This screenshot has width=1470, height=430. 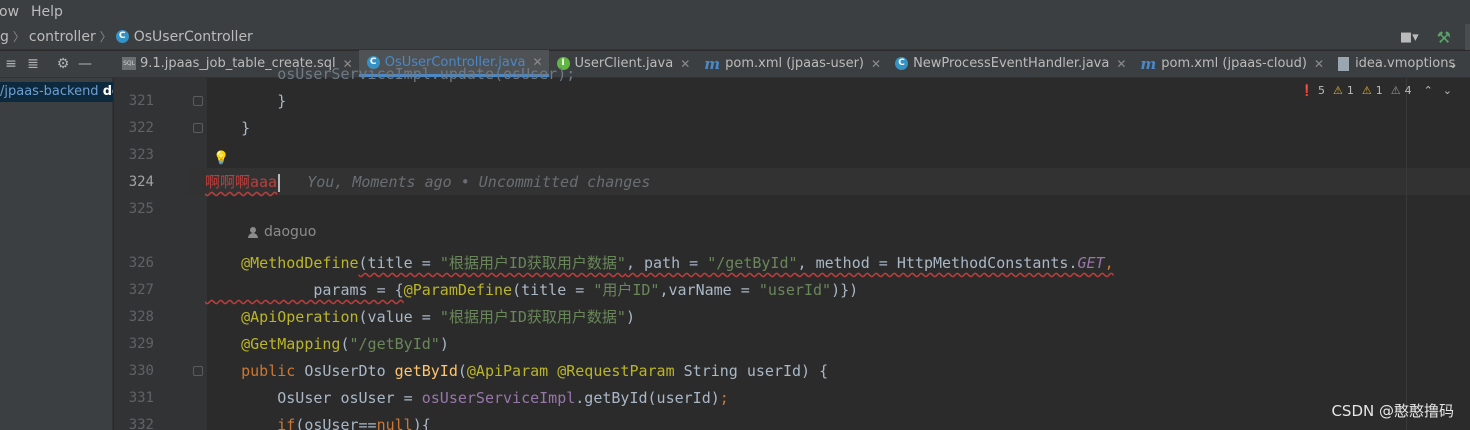 What do you see at coordinates (354, 423) in the screenshot?
I see `code-line-332: if(osUser==null){` at bounding box center [354, 423].